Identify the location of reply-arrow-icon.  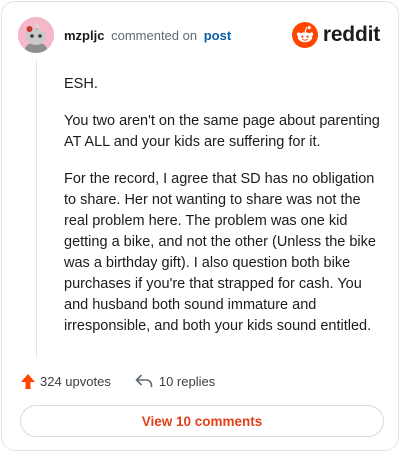
(144, 381).